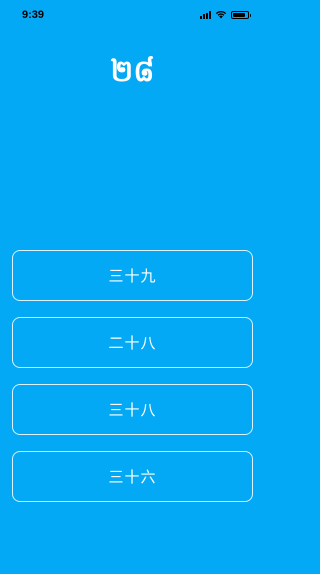 Image resolution: width=320 pixels, height=574 pixels. Describe the element at coordinates (132, 15) in the screenshot. I see `status-bar: 9:39` at that location.